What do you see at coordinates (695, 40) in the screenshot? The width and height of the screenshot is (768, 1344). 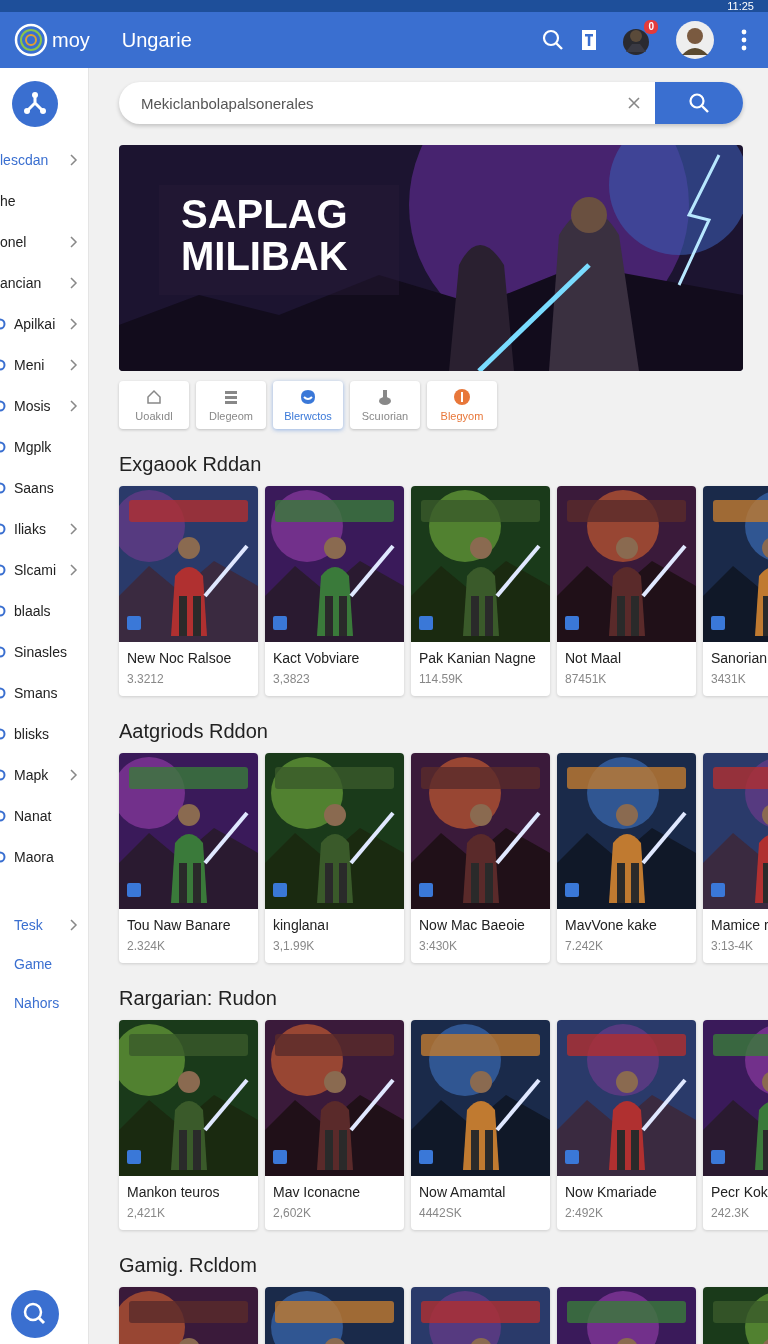 I see `avatar` at bounding box center [695, 40].